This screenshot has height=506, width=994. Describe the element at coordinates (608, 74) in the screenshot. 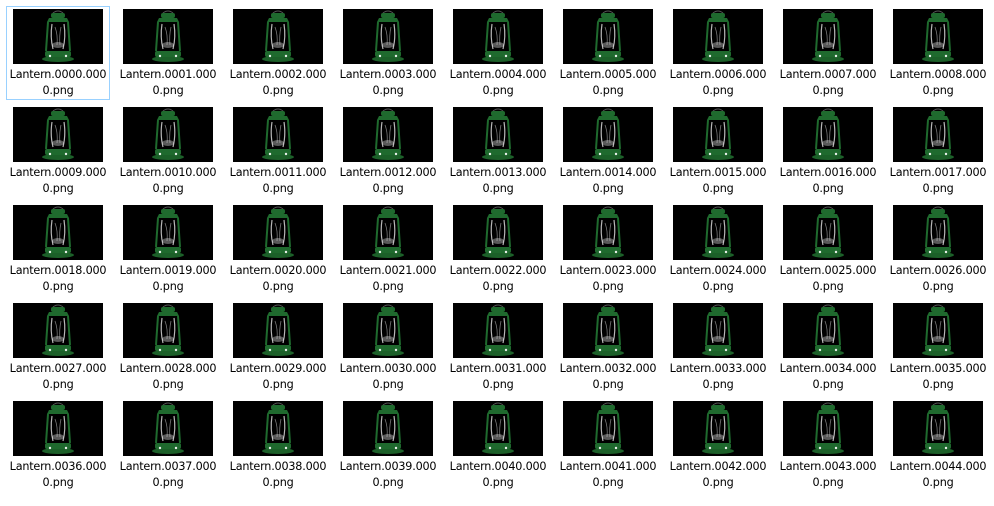

I see `file-name-line1: Lantern.0005.000` at that location.